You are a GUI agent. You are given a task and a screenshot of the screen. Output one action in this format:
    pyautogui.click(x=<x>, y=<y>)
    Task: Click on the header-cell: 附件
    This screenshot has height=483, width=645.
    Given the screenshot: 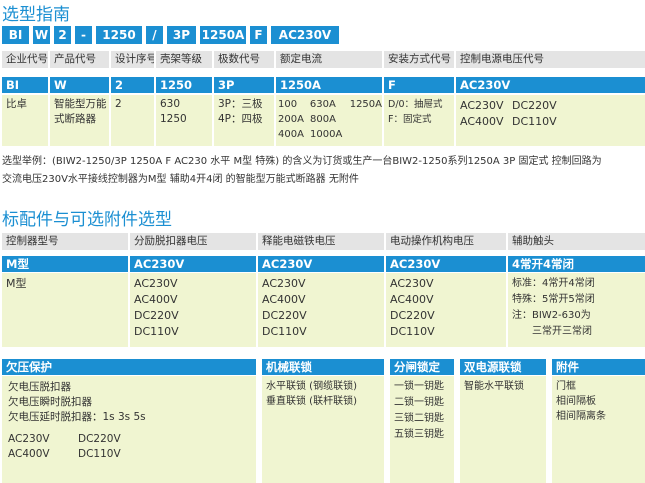 What is the action you would take?
    pyautogui.click(x=598, y=367)
    